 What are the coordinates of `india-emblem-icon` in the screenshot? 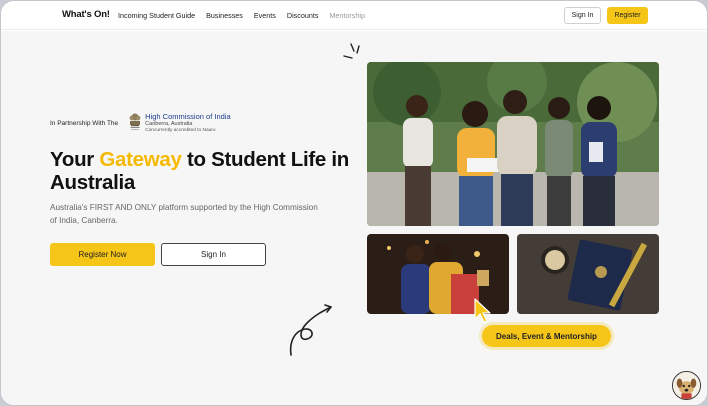 It's located at (135, 121).